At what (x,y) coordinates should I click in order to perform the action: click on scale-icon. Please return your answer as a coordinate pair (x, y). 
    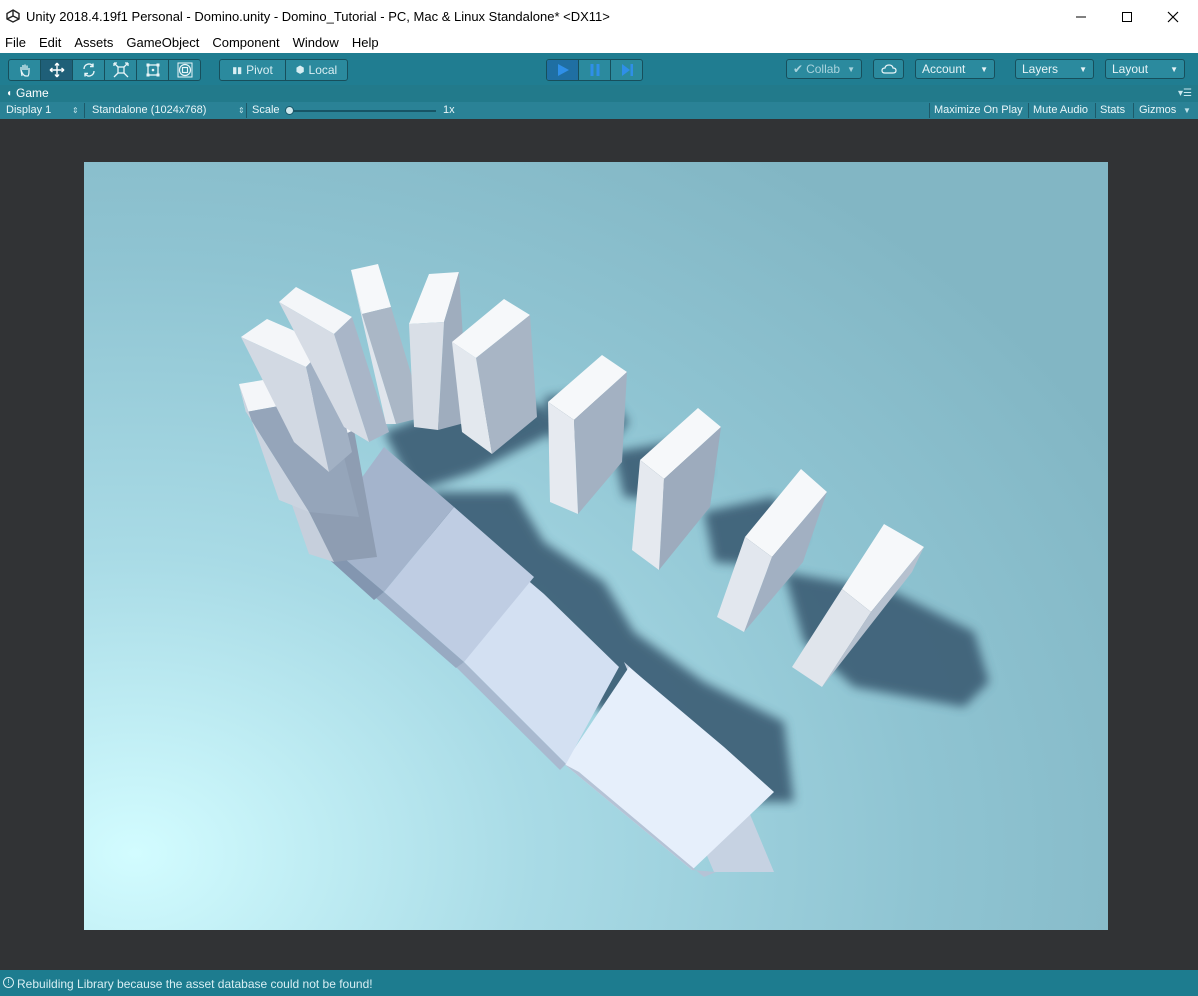
    Looking at the image, I should click on (120, 70).